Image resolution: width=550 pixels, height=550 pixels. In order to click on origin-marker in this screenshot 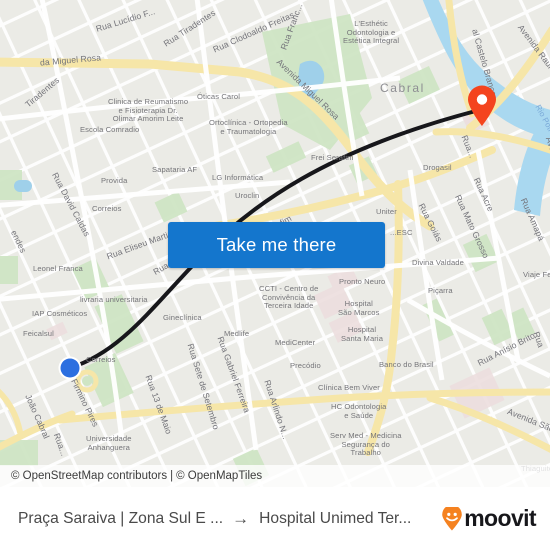, I will do `click(70, 368)`.